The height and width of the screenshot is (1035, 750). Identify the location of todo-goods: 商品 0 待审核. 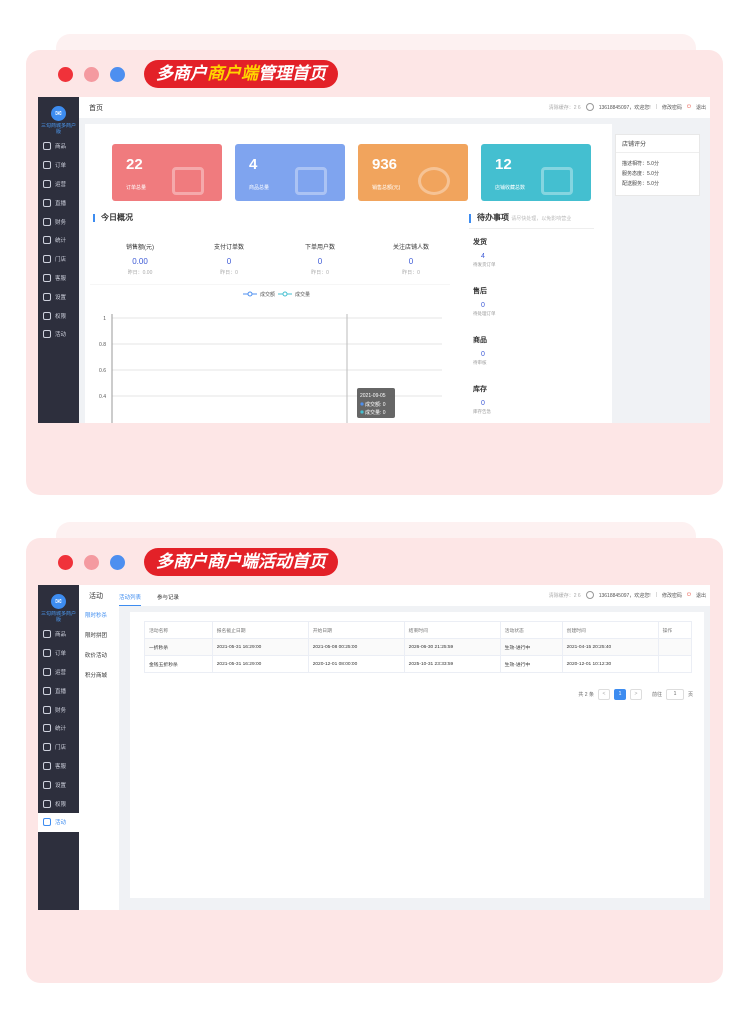
(508, 350).